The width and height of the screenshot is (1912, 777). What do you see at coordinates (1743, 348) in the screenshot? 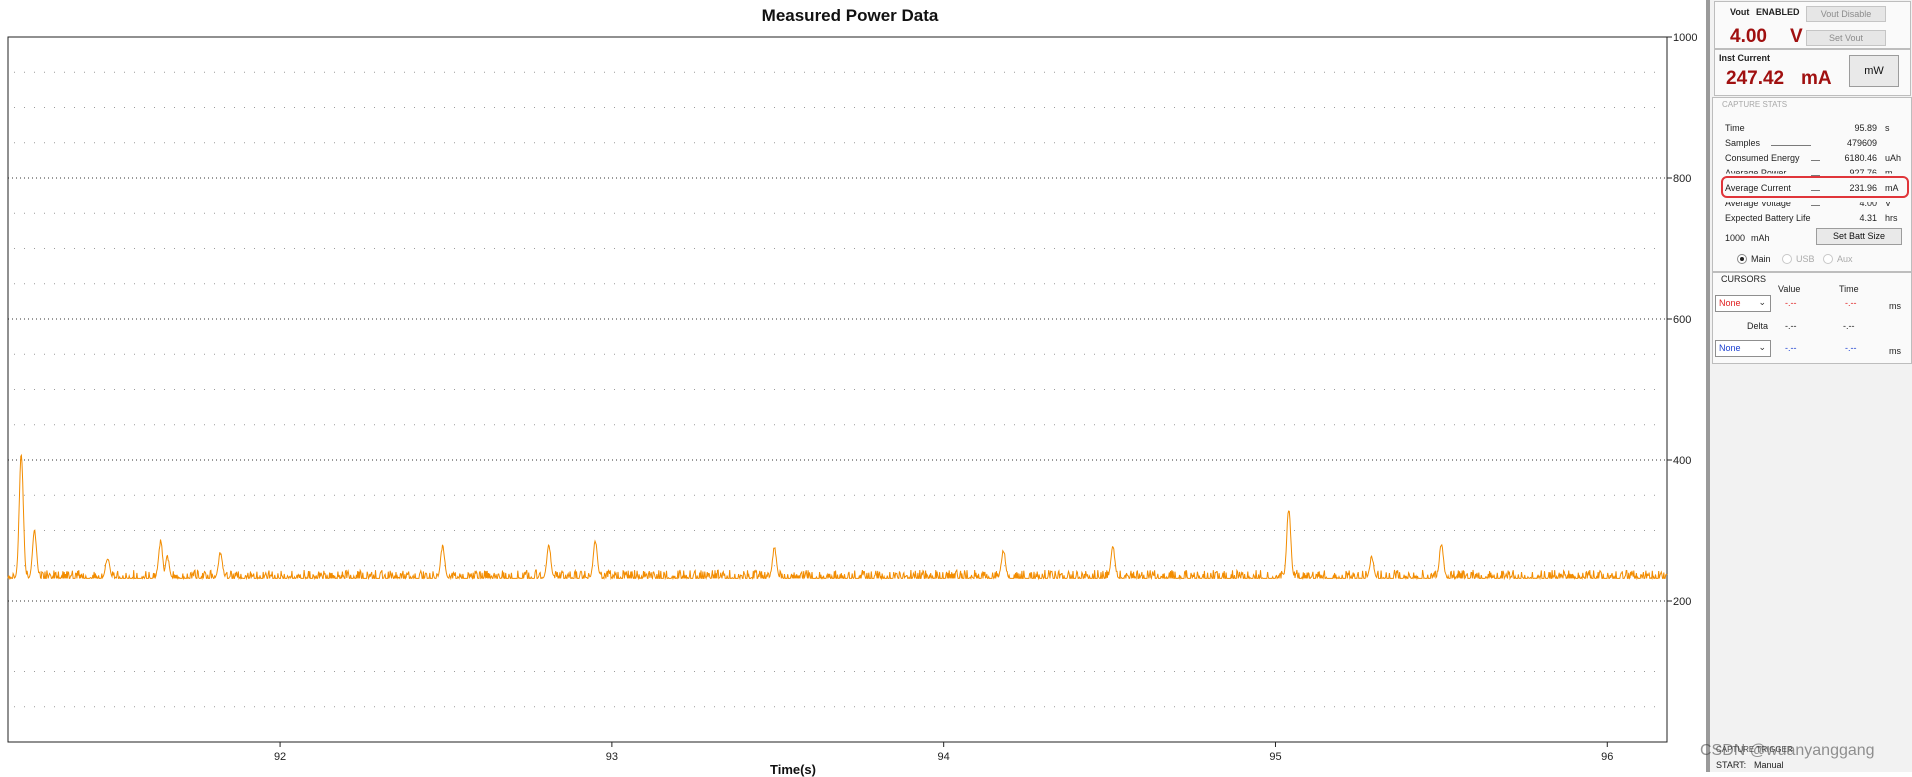
I see `cursor2-select: None ⌄` at bounding box center [1743, 348].